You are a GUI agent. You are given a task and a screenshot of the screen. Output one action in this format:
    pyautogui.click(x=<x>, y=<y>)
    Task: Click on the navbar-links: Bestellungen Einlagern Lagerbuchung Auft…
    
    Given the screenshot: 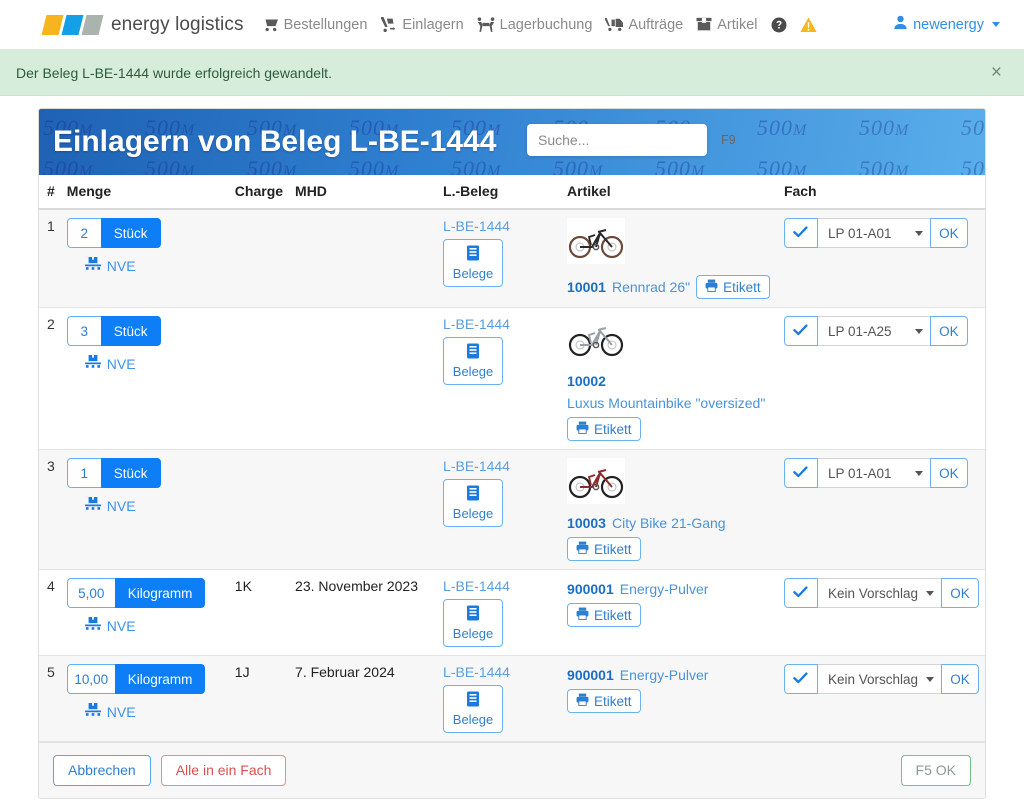 What is the action you would take?
    pyautogui.click(x=539, y=24)
    